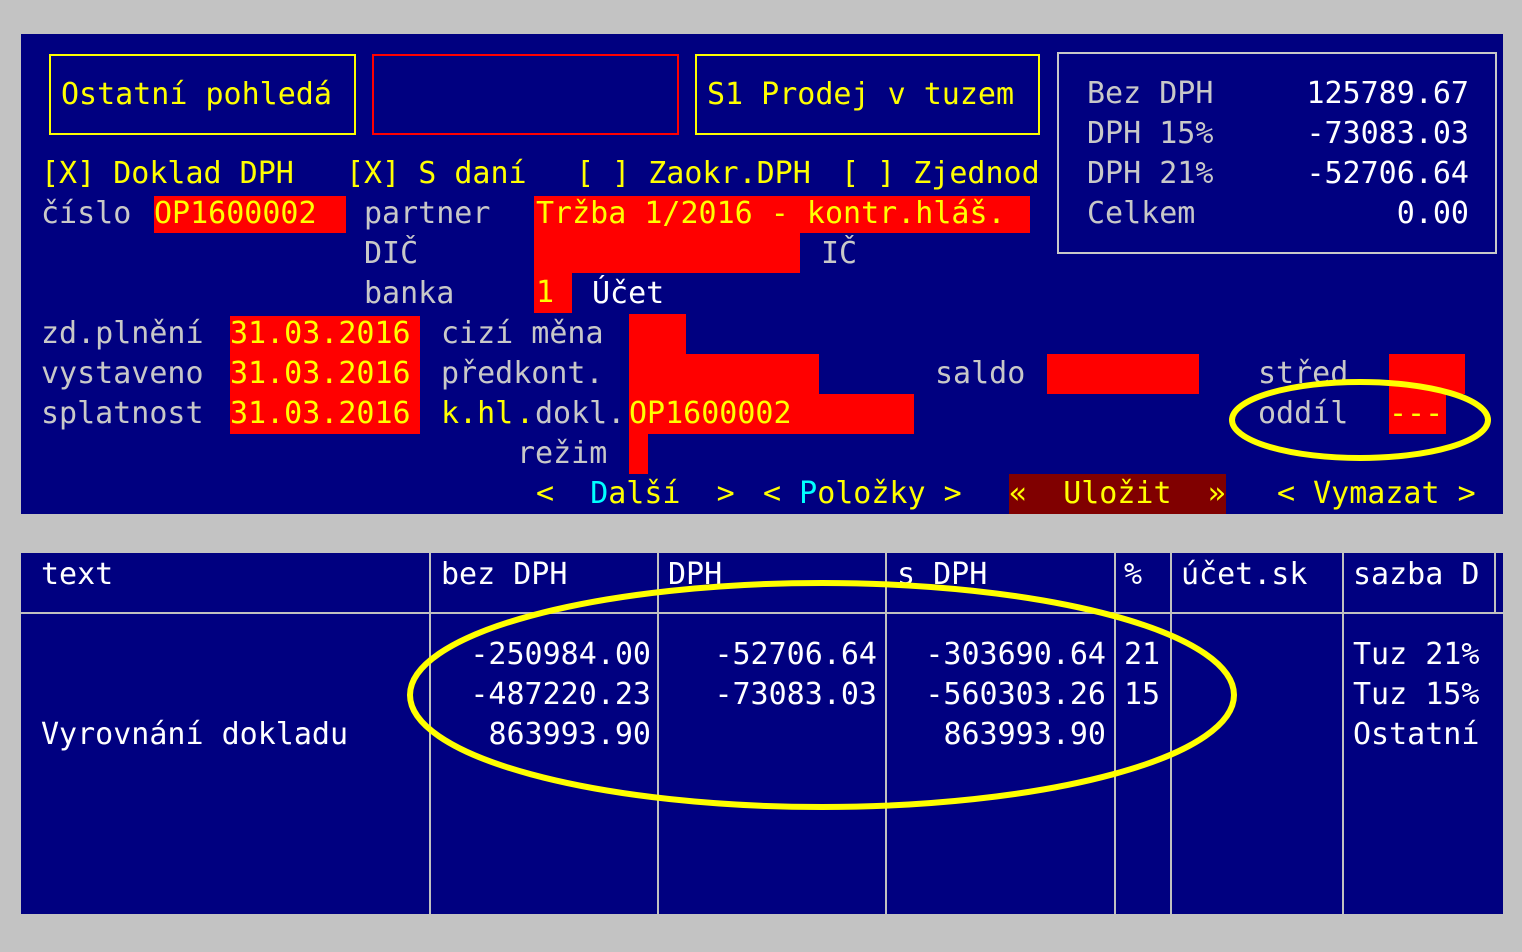 This screenshot has width=1522, height=952. I want to click on dic-label: DIČ, so click(391, 253).